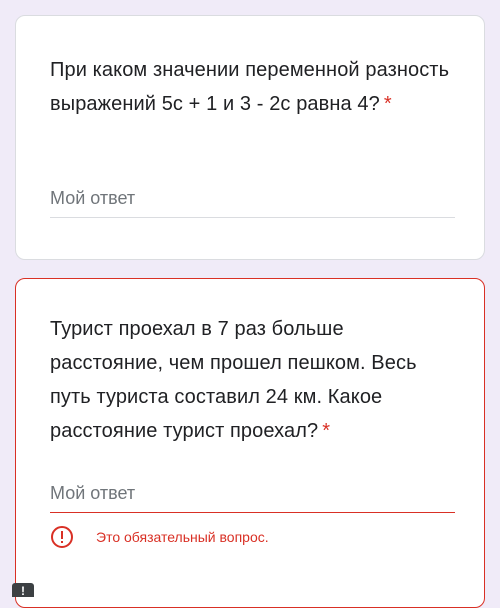 The width and height of the screenshot is (500, 608). I want to click on error-message: Это обязательный вопрос., so click(159, 537).